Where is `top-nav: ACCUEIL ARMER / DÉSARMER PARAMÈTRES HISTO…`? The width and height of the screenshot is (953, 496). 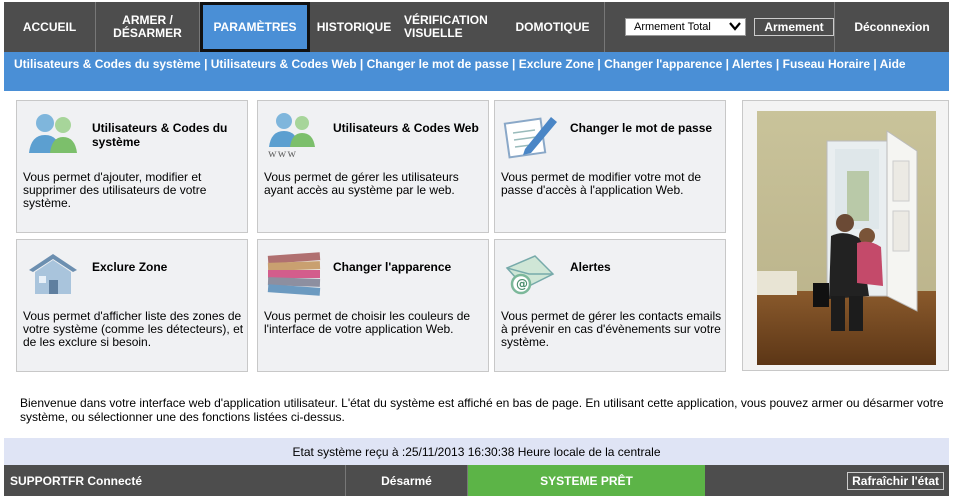 top-nav: ACCUEIL ARMER / DÉSARMER PARAMÈTRES HISTO… is located at coordinates (476, 27).